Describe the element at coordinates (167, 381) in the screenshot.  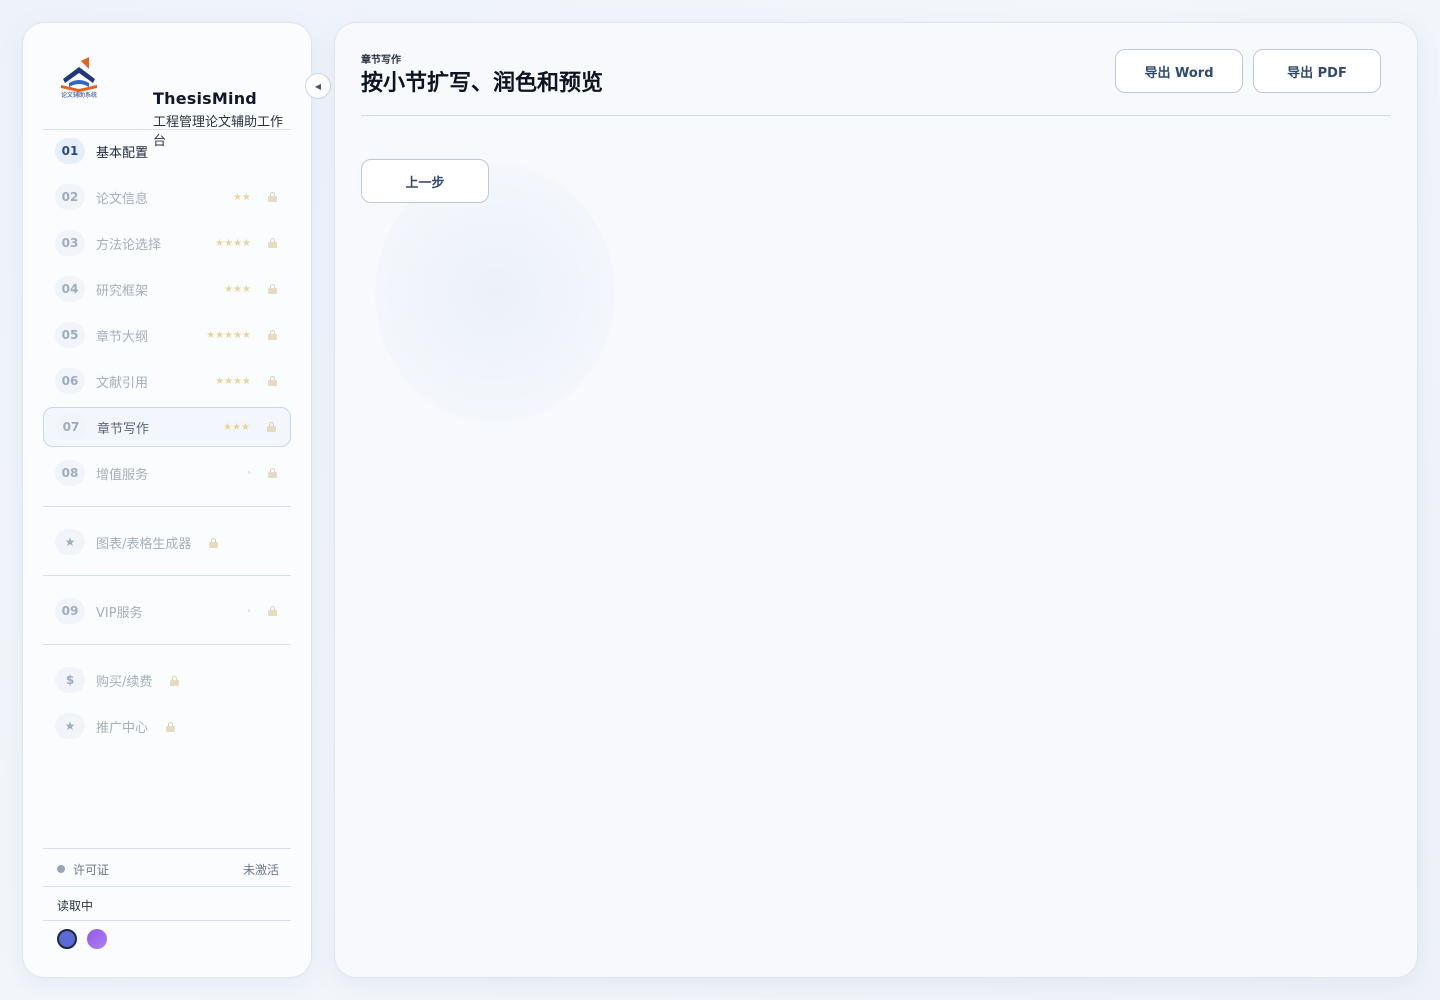
I see `nav-step-06: 06 文献引用 ★★★★` at that location.